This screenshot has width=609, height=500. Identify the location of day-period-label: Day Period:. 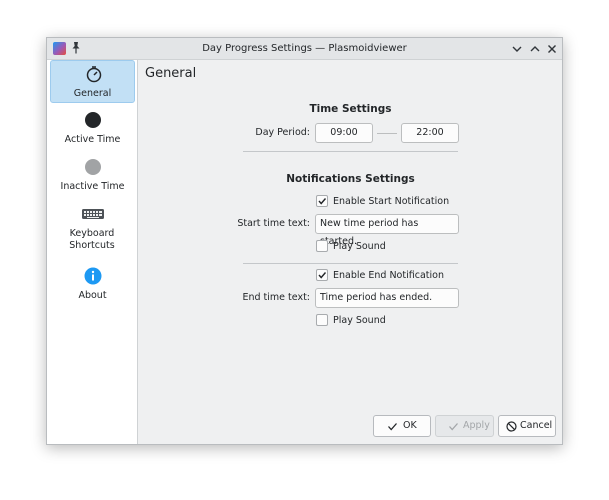
(282, 132).